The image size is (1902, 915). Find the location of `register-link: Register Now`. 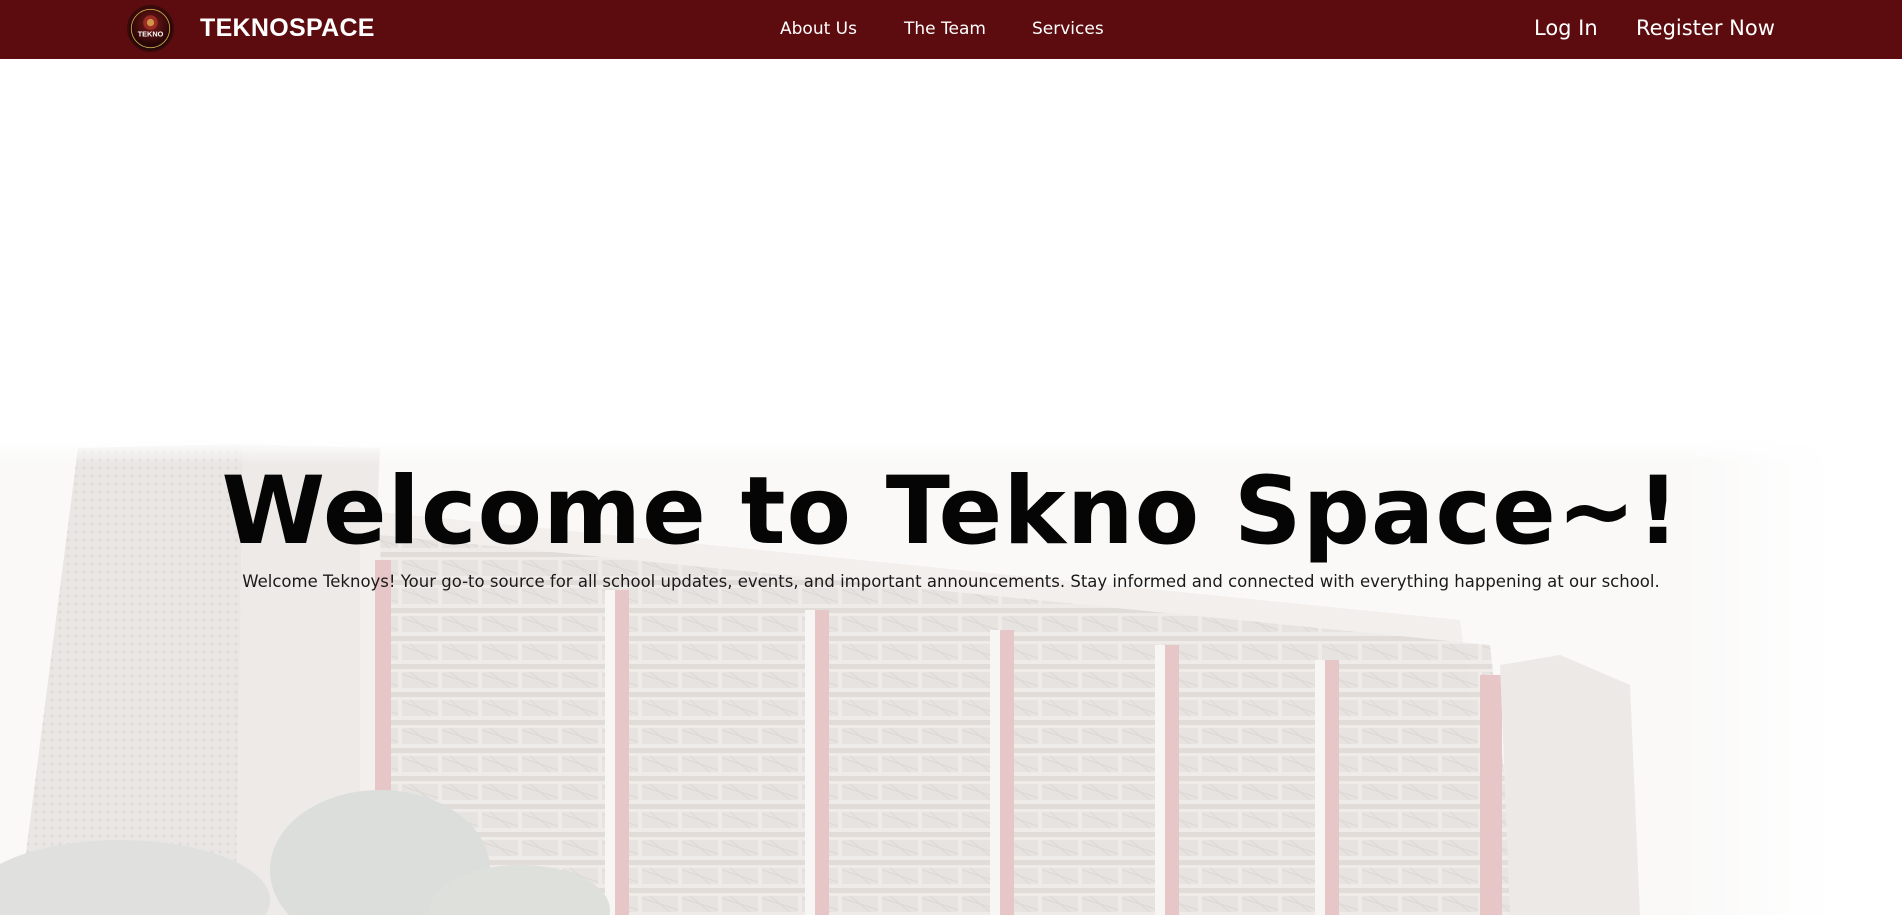

register-link: Register Now is located at coordinates (1705, 28).